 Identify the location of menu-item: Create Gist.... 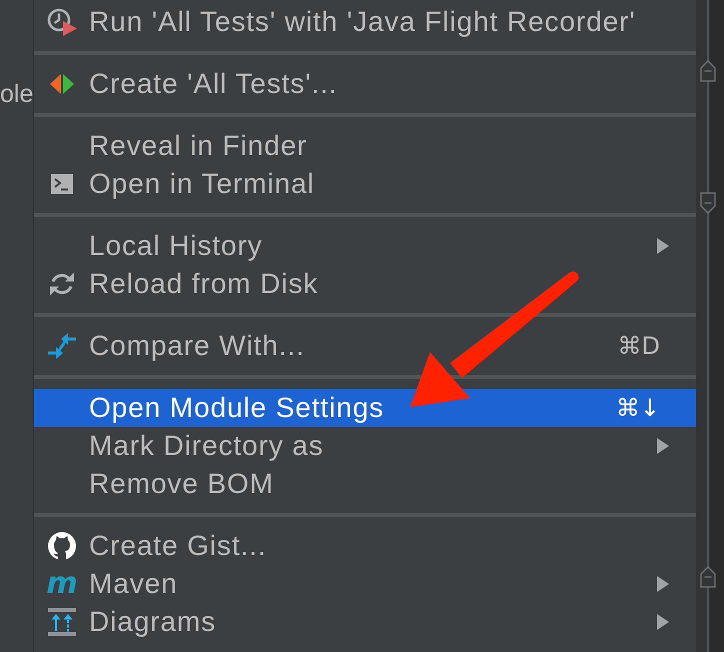
(365, 546).